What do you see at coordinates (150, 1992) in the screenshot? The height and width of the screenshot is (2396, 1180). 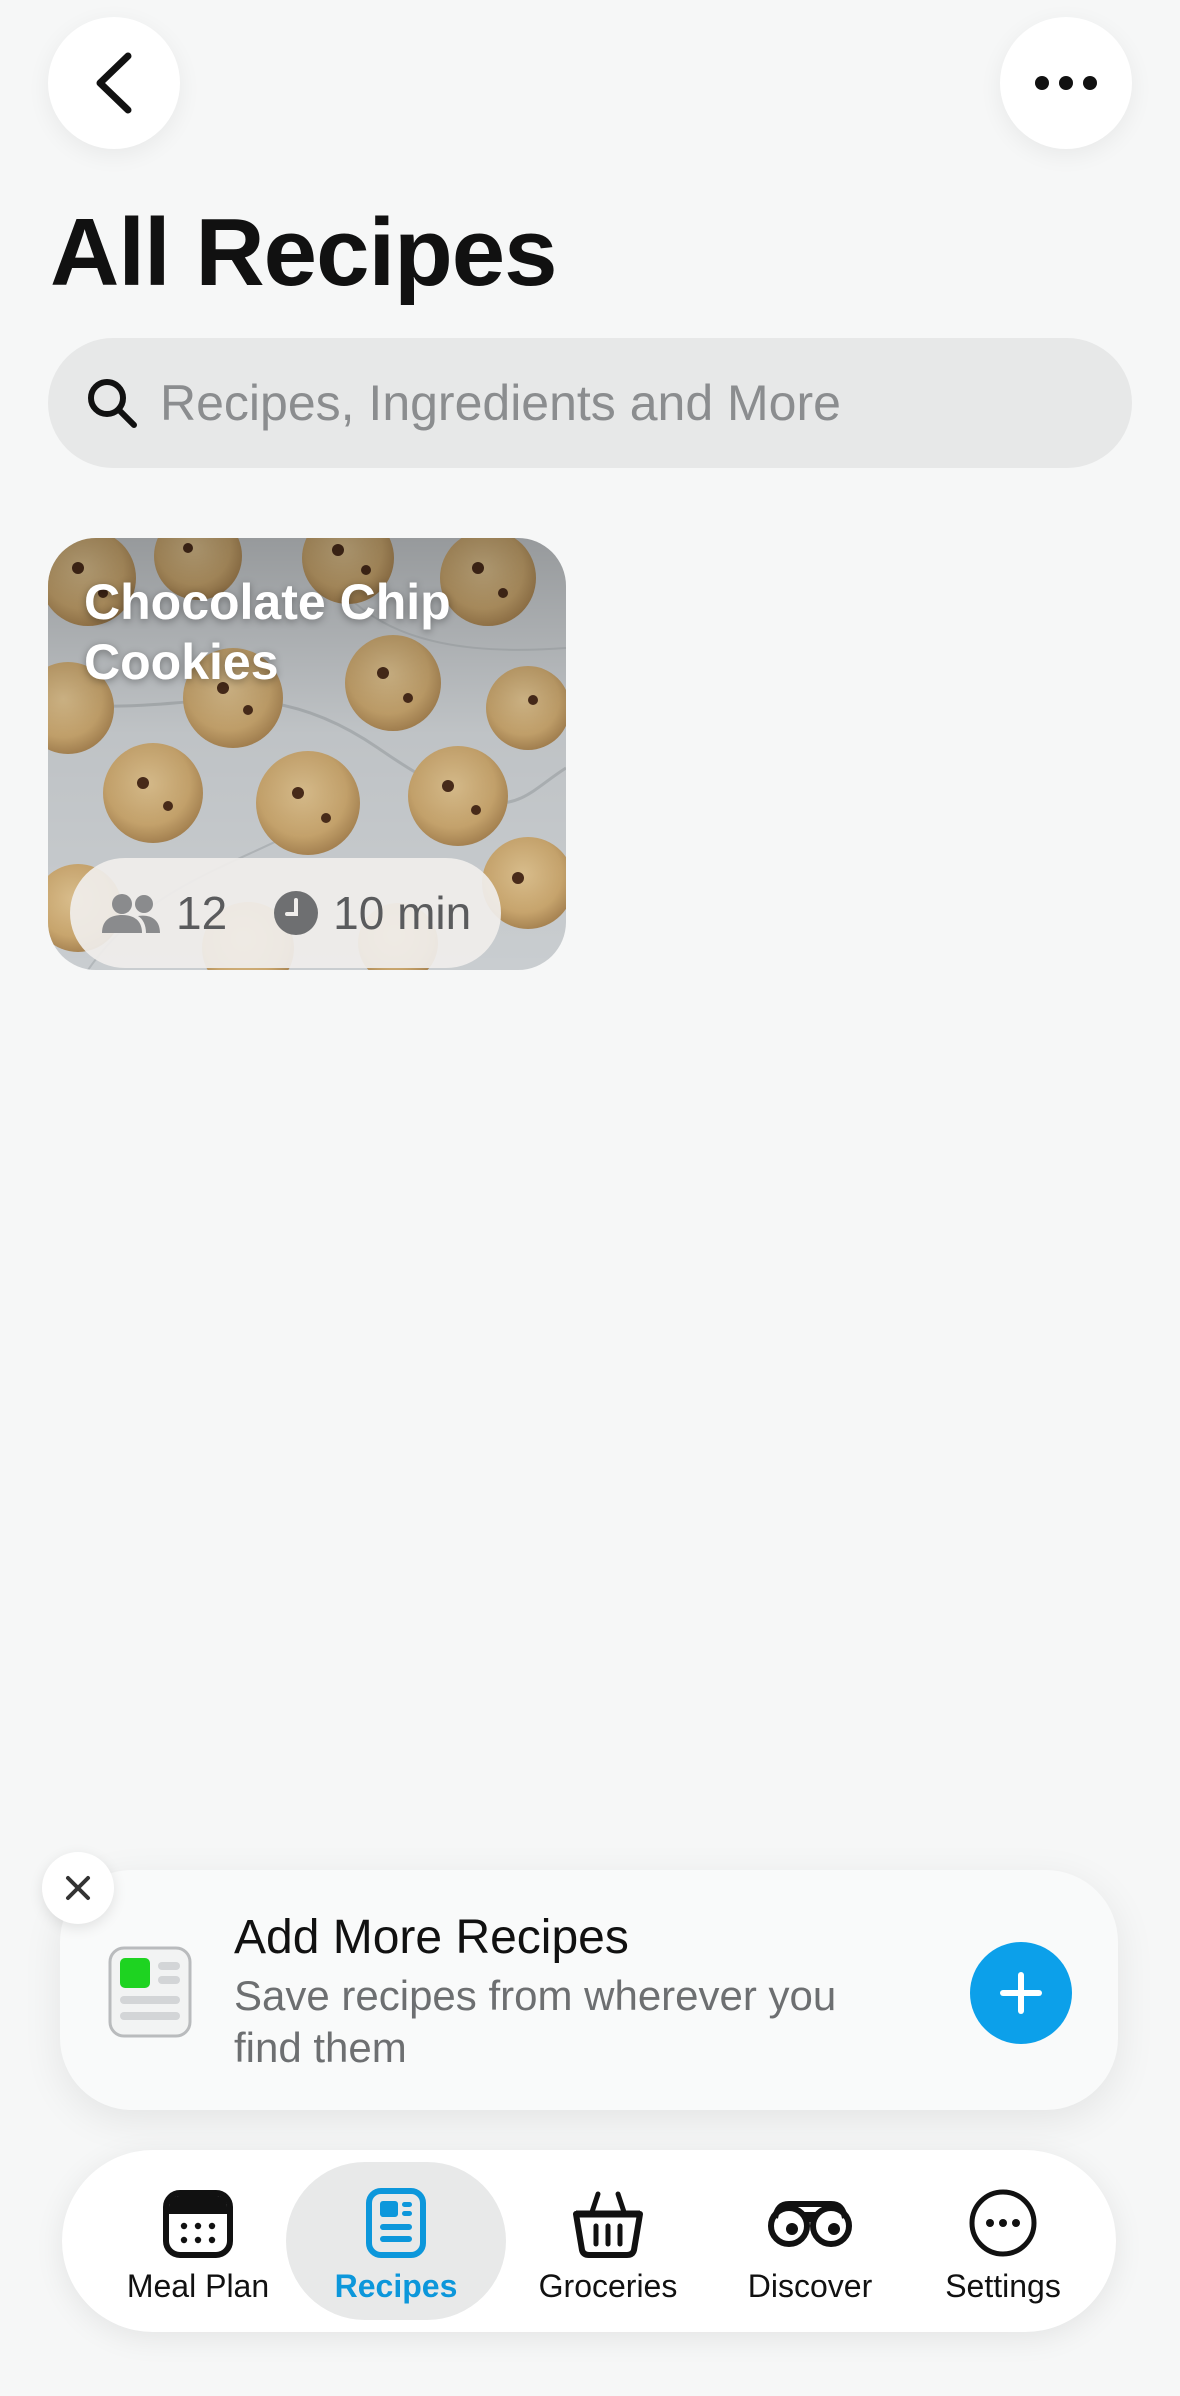 I see `app-icon` at bounding box center [150, 1992].